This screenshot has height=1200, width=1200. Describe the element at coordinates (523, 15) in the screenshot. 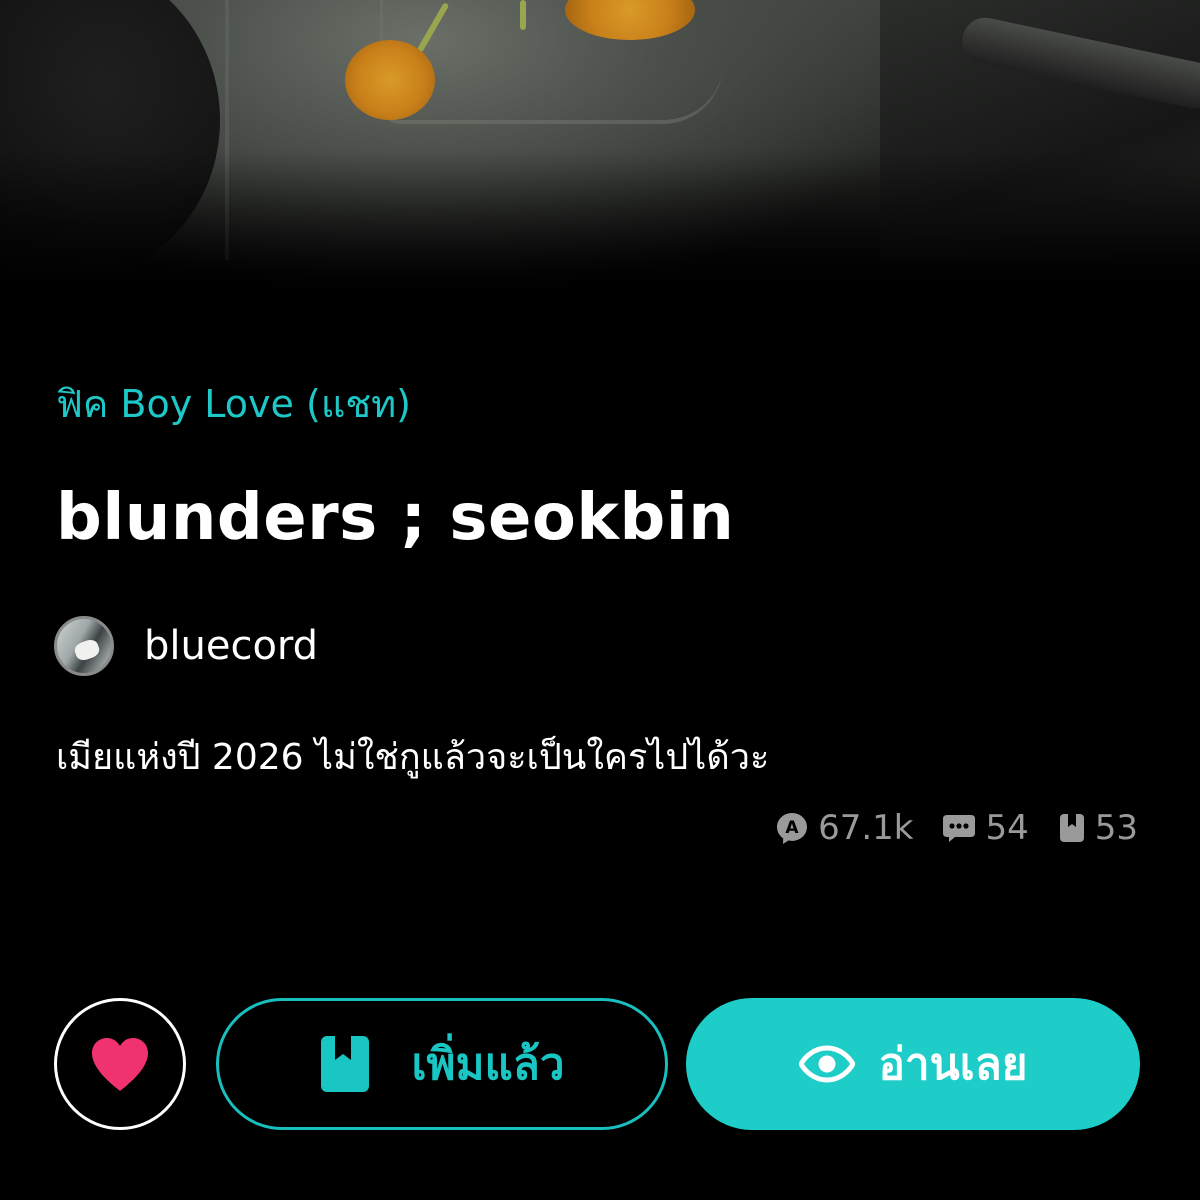

I see `cover-flower-stem` at that location.